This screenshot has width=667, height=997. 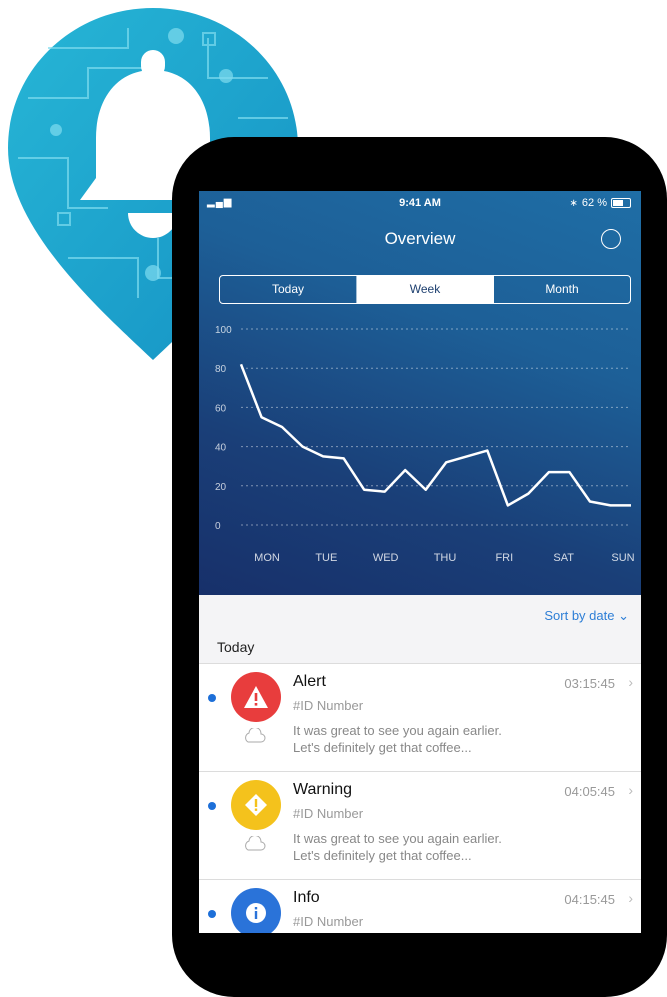 What do you see at coordinates (306, 897) in the screenshot?
I see `item-title: Info` at bounding box center [306, 897].